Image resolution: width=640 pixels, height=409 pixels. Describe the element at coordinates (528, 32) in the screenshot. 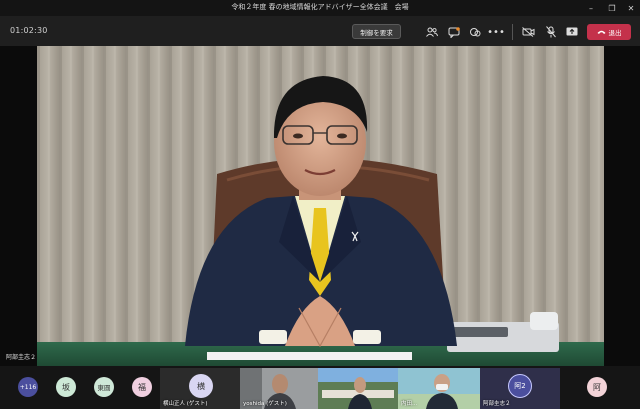

I see `camera-off-icon` at that location.